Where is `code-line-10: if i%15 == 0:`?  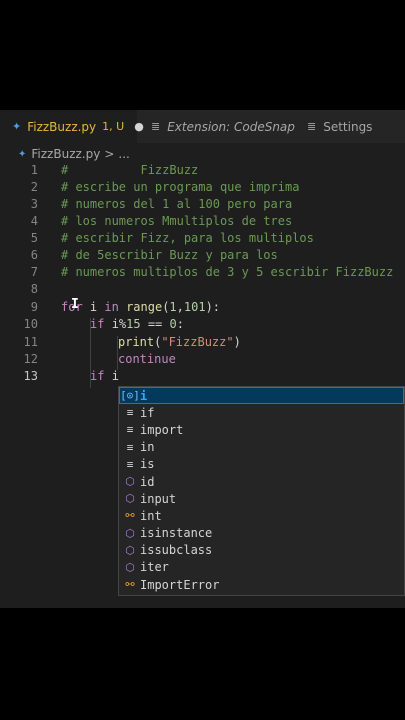 code-line-10: if i%15 == 0: is located at coordinates (137, 324).